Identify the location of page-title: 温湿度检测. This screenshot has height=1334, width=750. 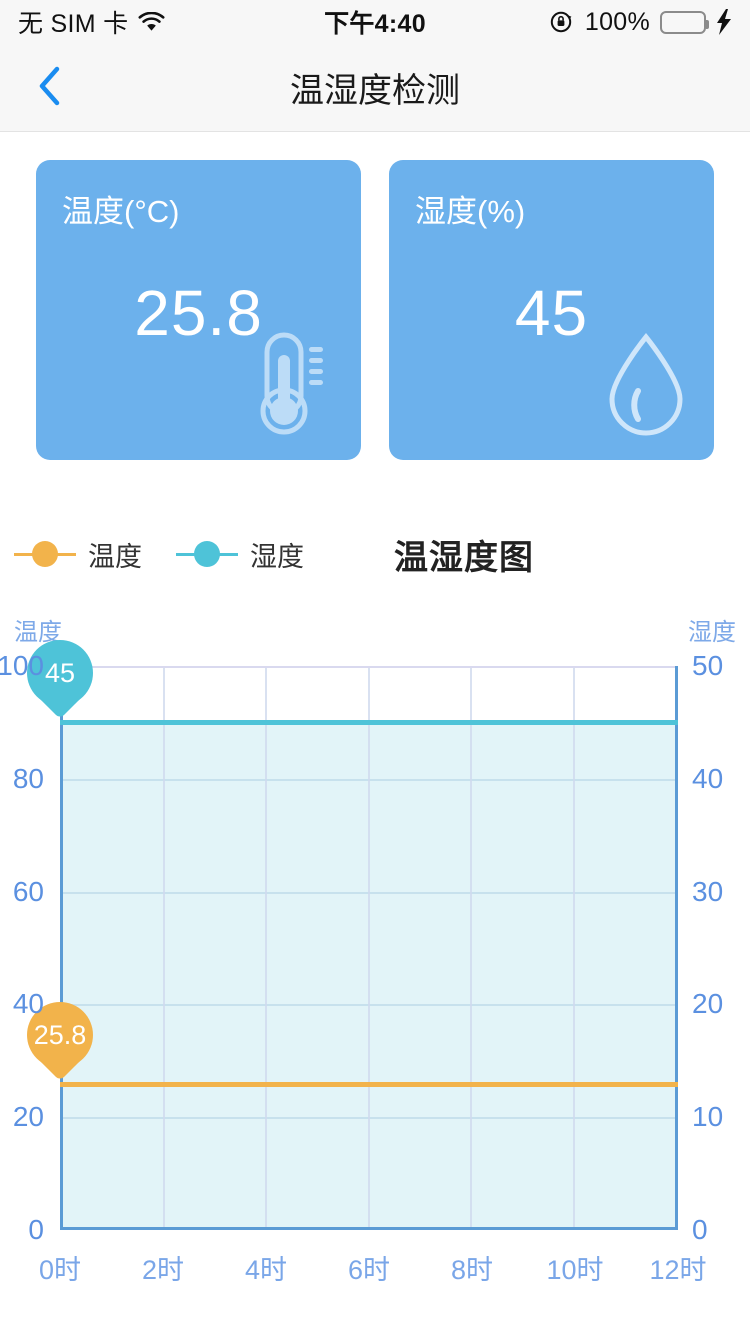
(375, 91).